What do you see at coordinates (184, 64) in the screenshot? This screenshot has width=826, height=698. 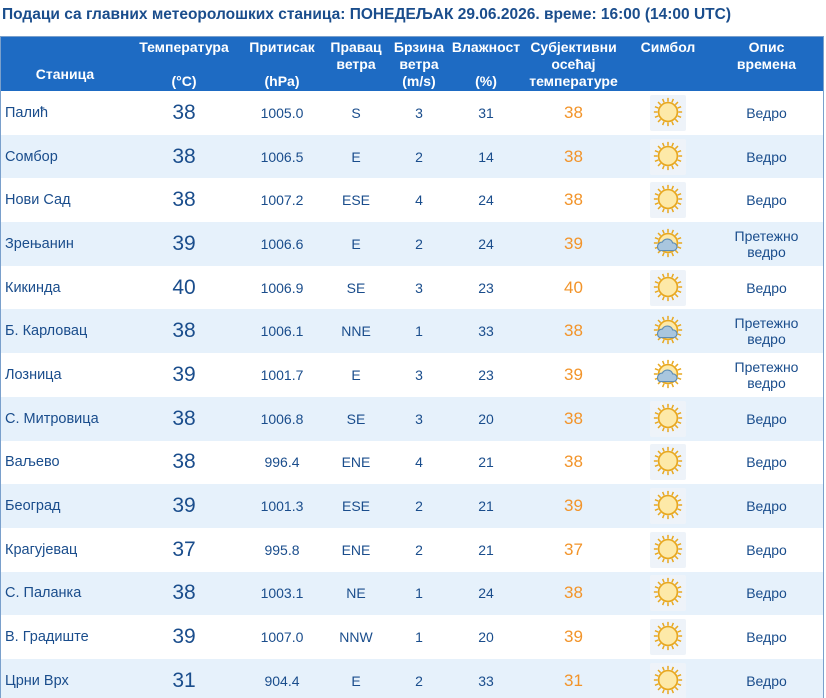 I see `header-temperature: Температура (°C)` at bounding box center [184, 64].